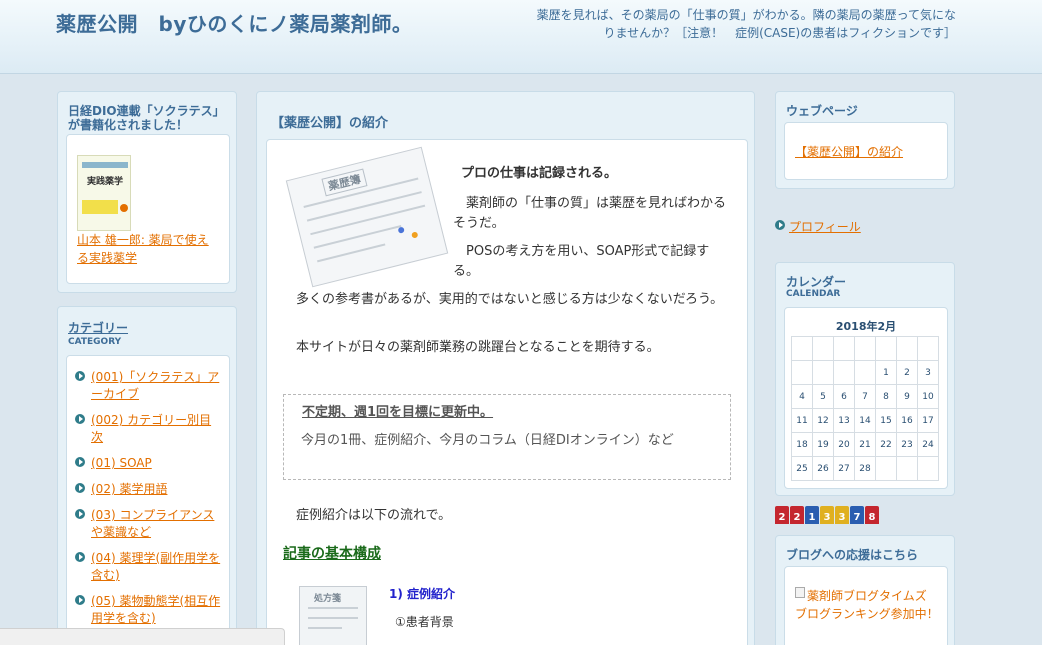 The width and height of the screenshot is (1042, 645). I want to click on calendar-day: 22, so click(886, 444).